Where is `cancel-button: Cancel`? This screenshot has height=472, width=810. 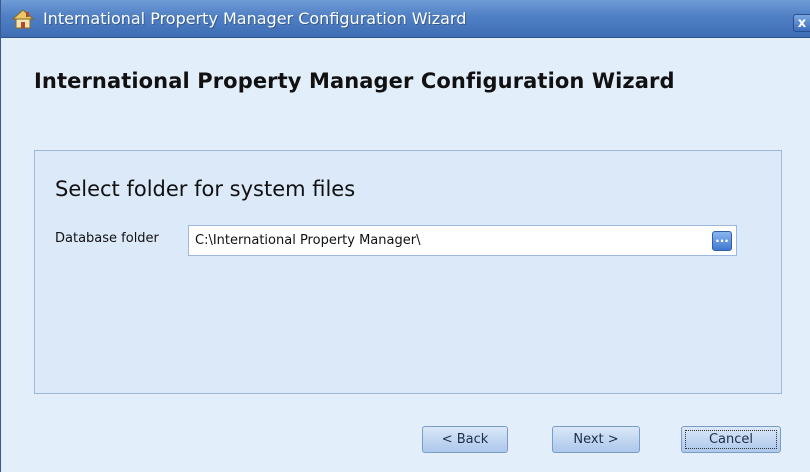
cancel-button: Cancel is located at coordinates (731, 439).